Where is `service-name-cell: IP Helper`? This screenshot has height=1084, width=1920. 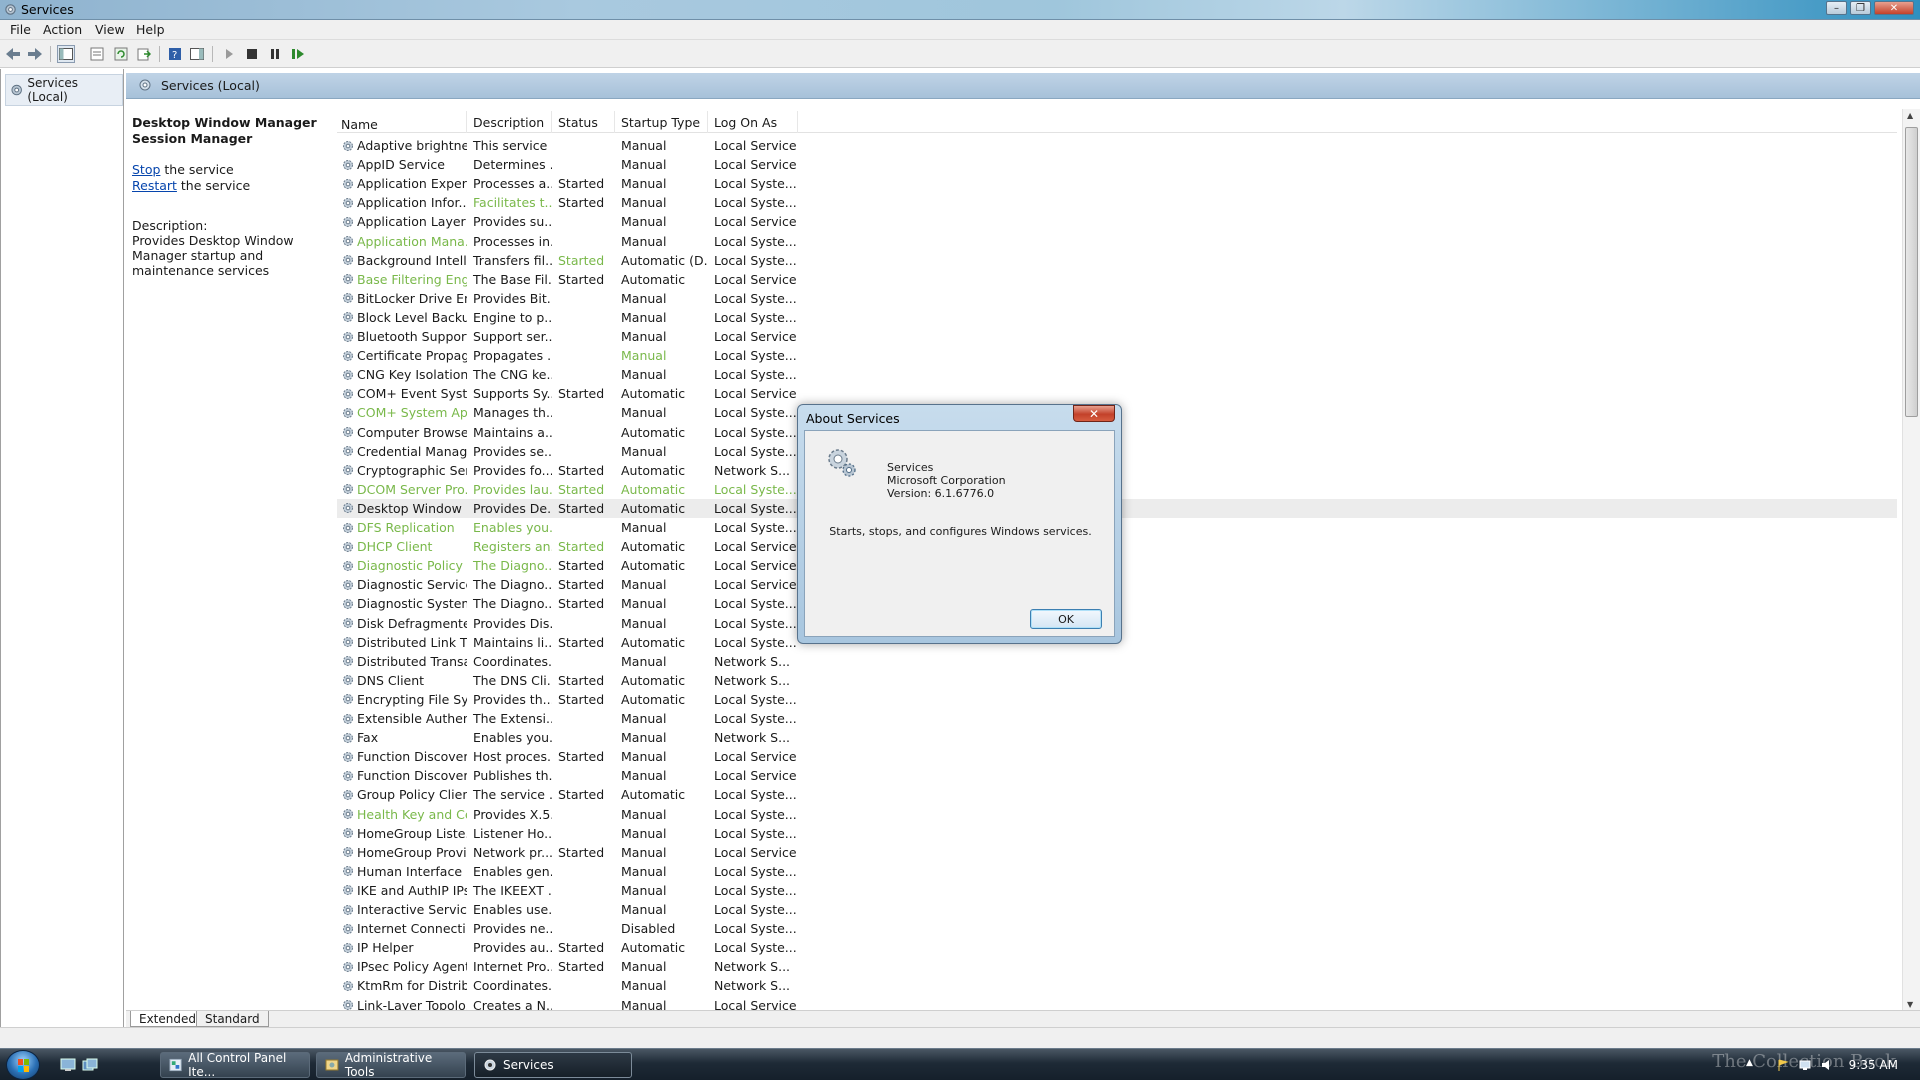 service-name-cell: IP Helper is located at coordinates (402, 947).